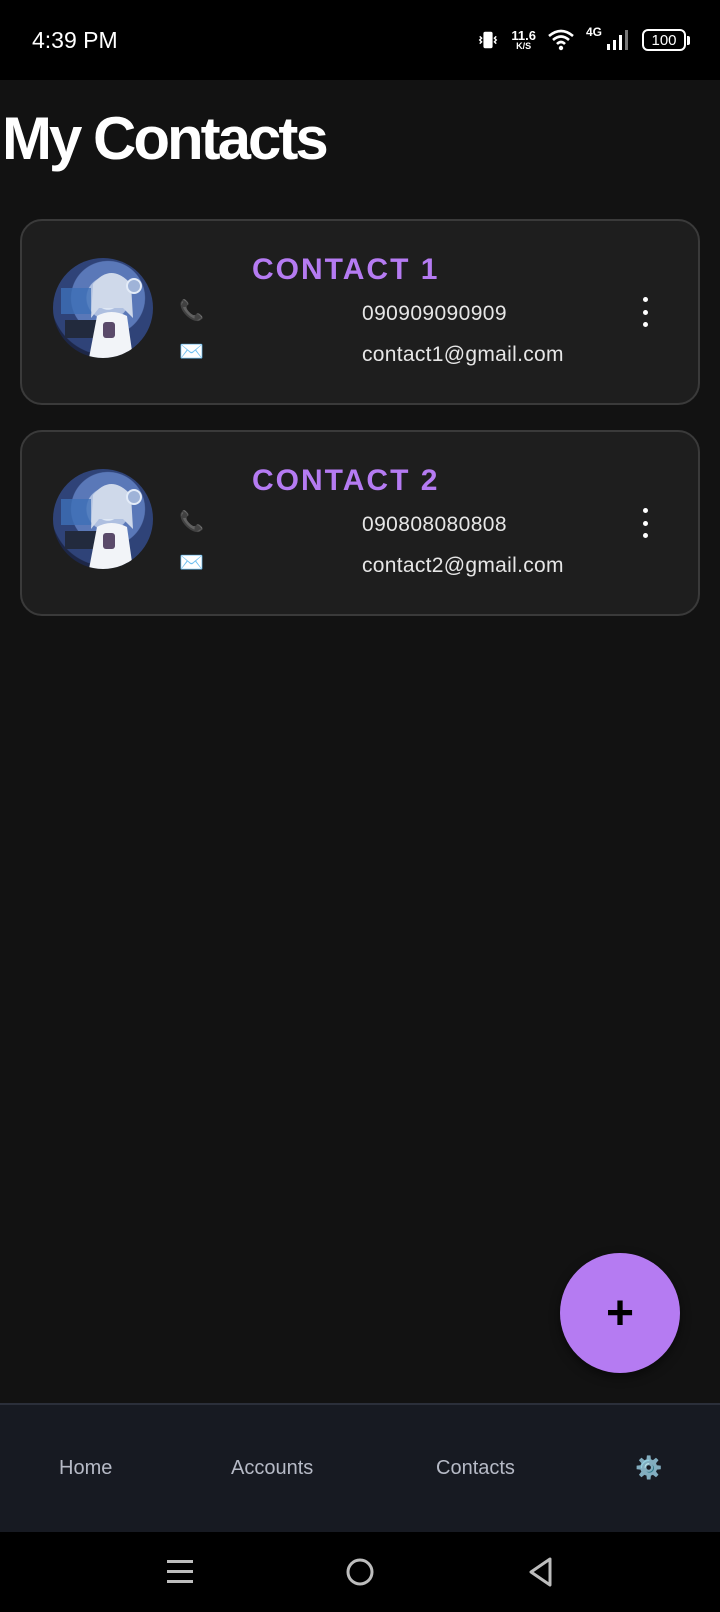 The image size is (720, 1612). Describe the element at coordinates (540, 1572) in the screenshot. I see `back-triangle-icon` at that location.